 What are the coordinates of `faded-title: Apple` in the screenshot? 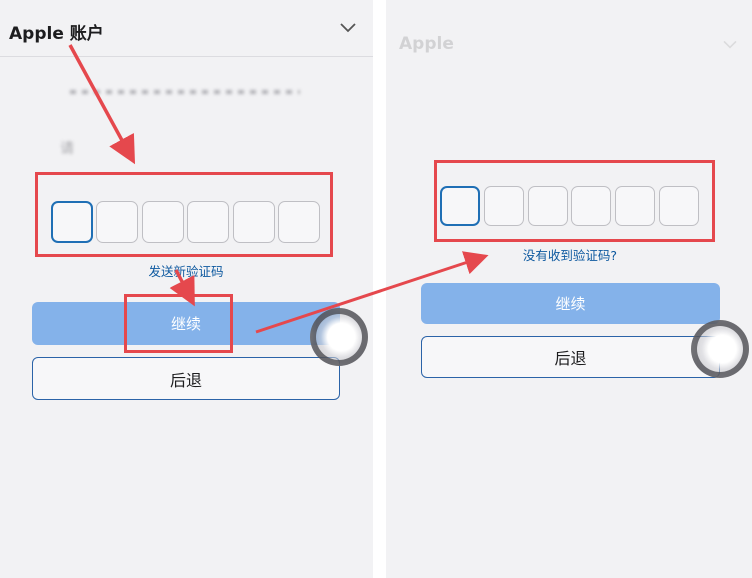 It's located at (426, 44).